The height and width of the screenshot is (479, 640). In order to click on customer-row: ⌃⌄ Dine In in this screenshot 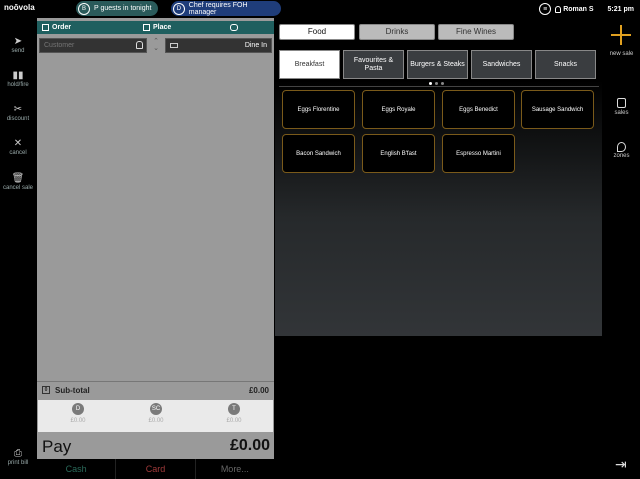, I will do `click(155, 45)`.